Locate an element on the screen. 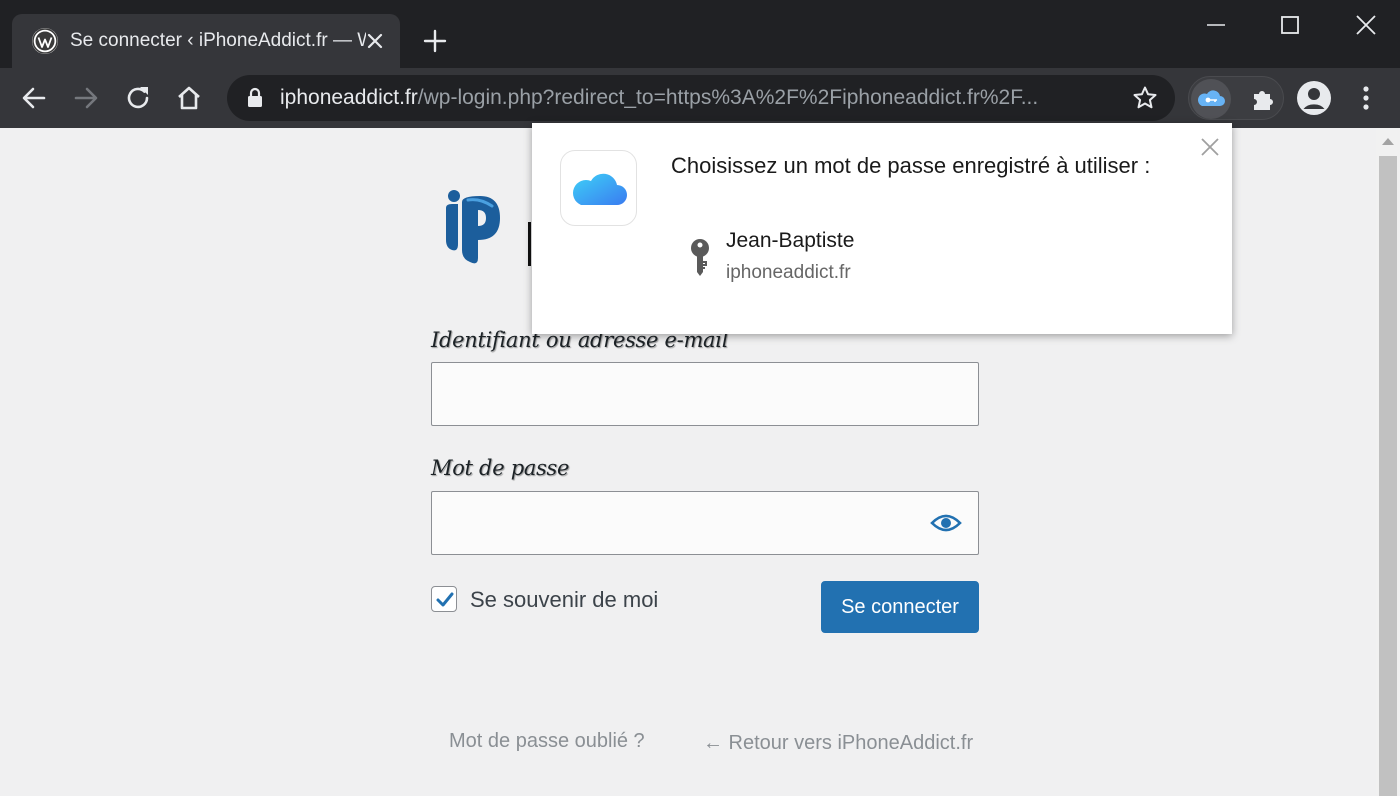  forward-icon is located at coordinates (86, 98).